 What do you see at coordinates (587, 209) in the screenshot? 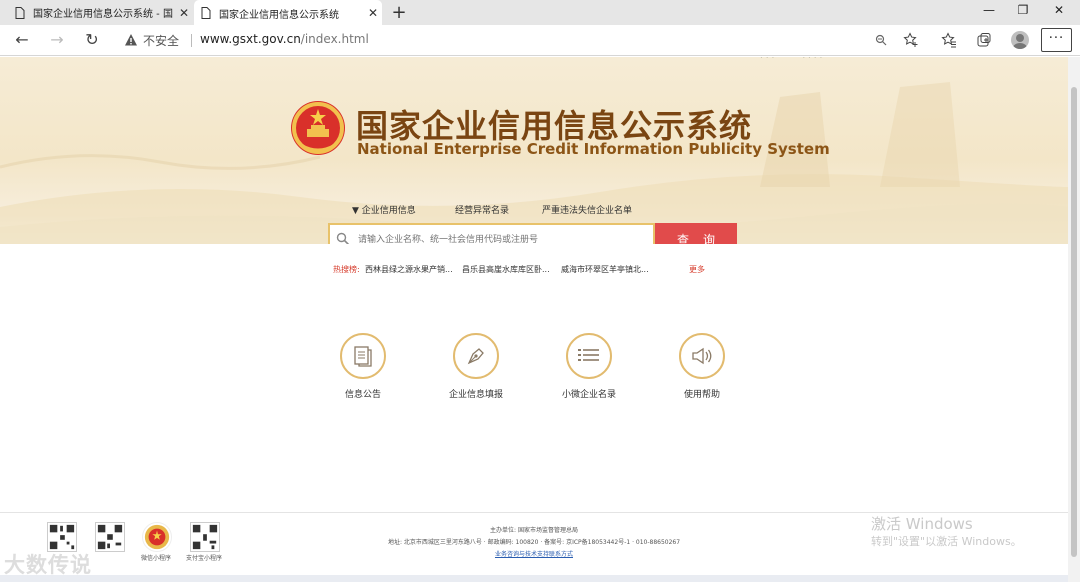
I see `search-tab-dishonest-list: 严重违法失信企业名单` at bounding box center [587, 209].